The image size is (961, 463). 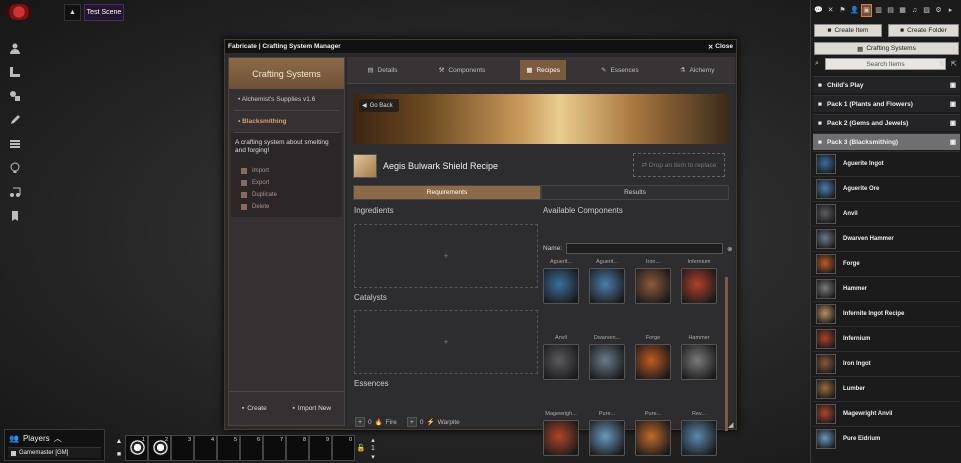 I want to click on close-button: ✕ Close, so click(x=720, y=47).